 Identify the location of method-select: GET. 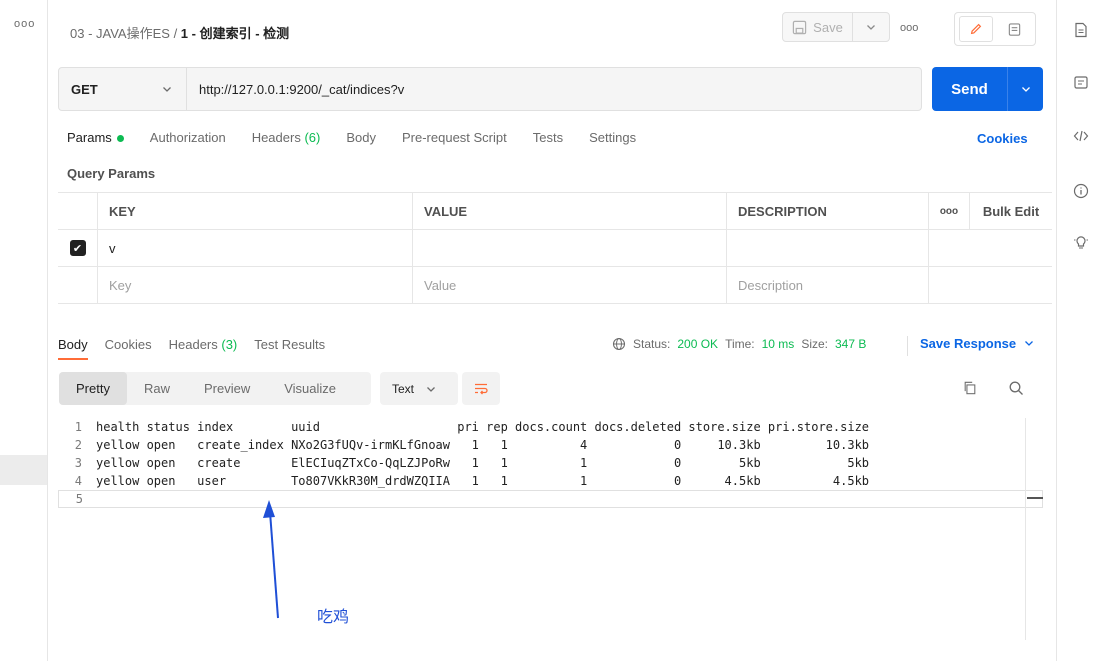
(123, 89).